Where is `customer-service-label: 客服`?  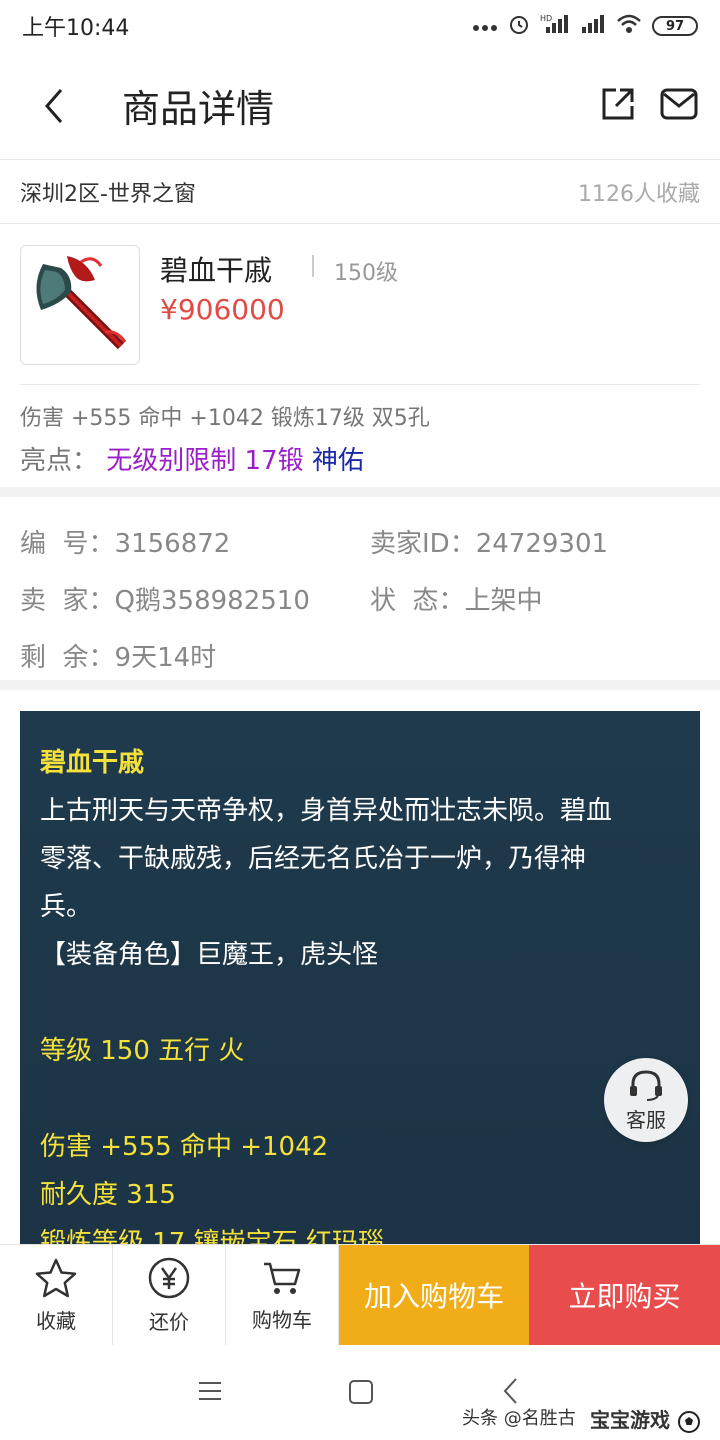
customer-service-label: 客服 is located at coordinates (646, 1119).